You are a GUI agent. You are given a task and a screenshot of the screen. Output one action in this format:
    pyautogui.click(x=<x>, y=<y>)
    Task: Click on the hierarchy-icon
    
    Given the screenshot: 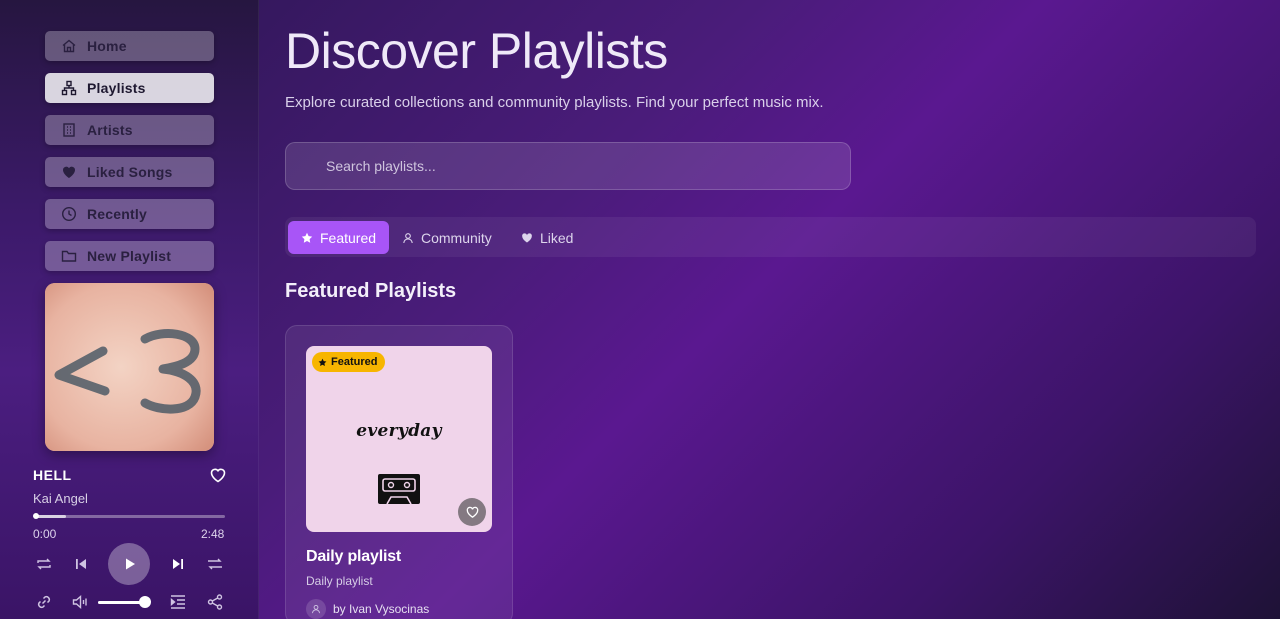 What is the action you would take?
    pyautogui.click(x=69, y=88)
    